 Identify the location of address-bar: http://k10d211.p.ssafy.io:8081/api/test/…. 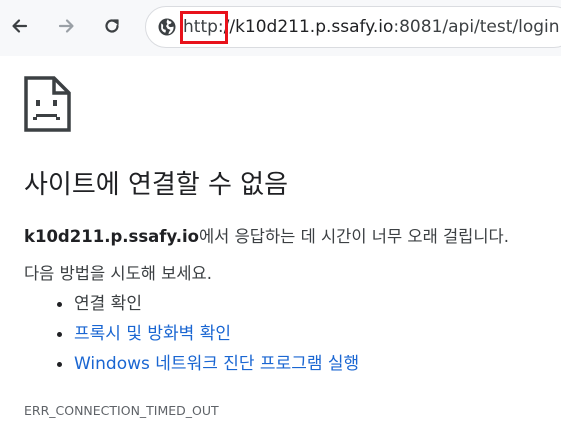
(353, 27).